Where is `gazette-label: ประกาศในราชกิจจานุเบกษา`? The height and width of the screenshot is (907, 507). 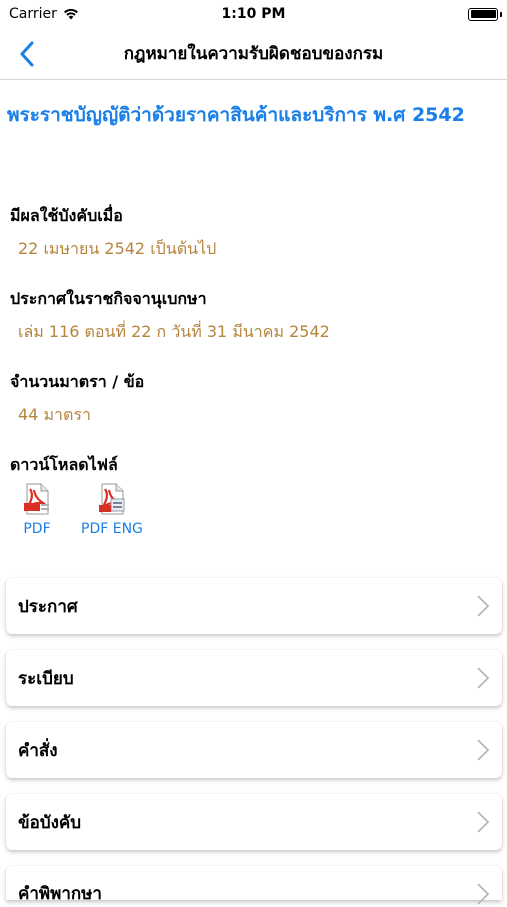
gazette-label: ประกาศในราชกิจจานุเบกษา is located at coordinates (108, 298).